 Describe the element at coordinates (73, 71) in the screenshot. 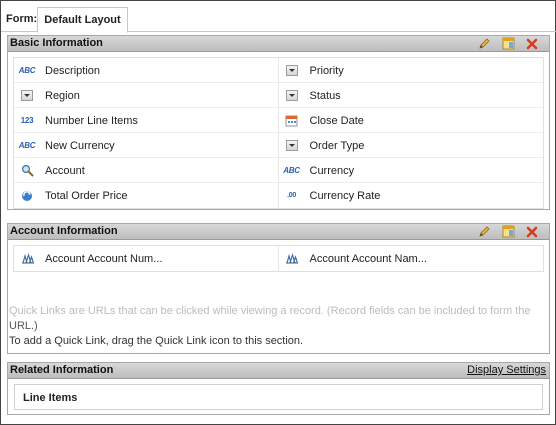

I see `field-label: Description` at that location.